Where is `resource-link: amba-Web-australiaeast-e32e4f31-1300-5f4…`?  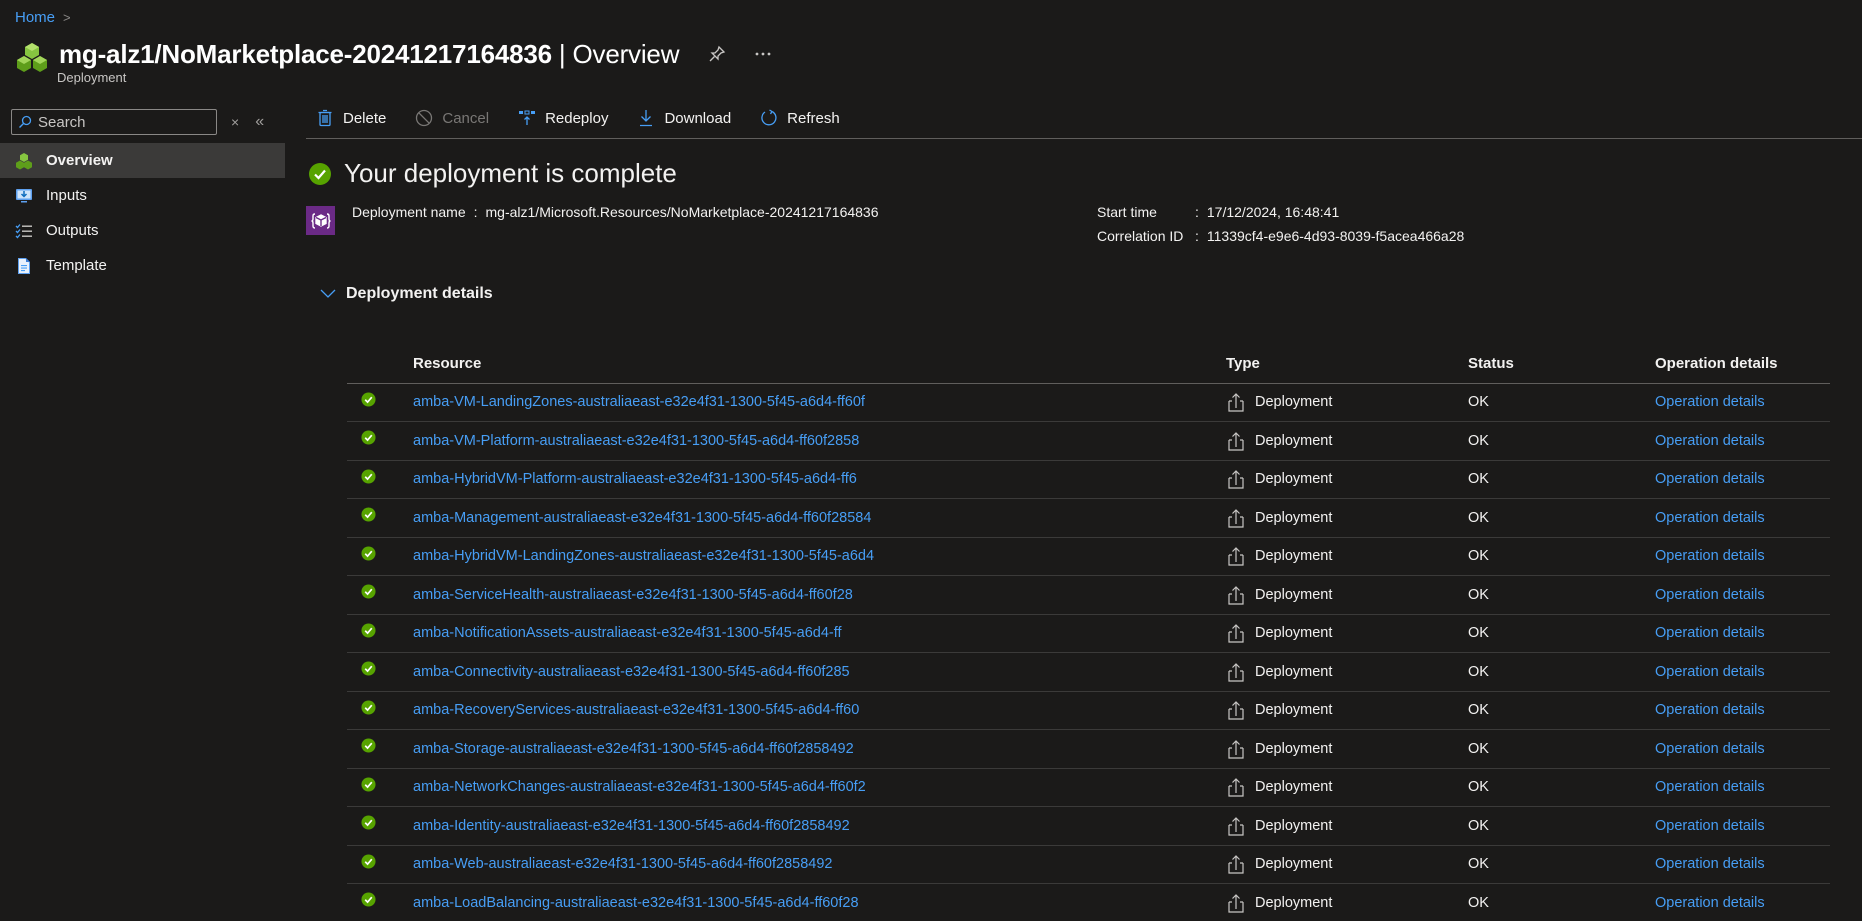
resource-link: amba-Web-australiaeast-e32e4f31-1300-5f4… is located at coordinates (622, 864).